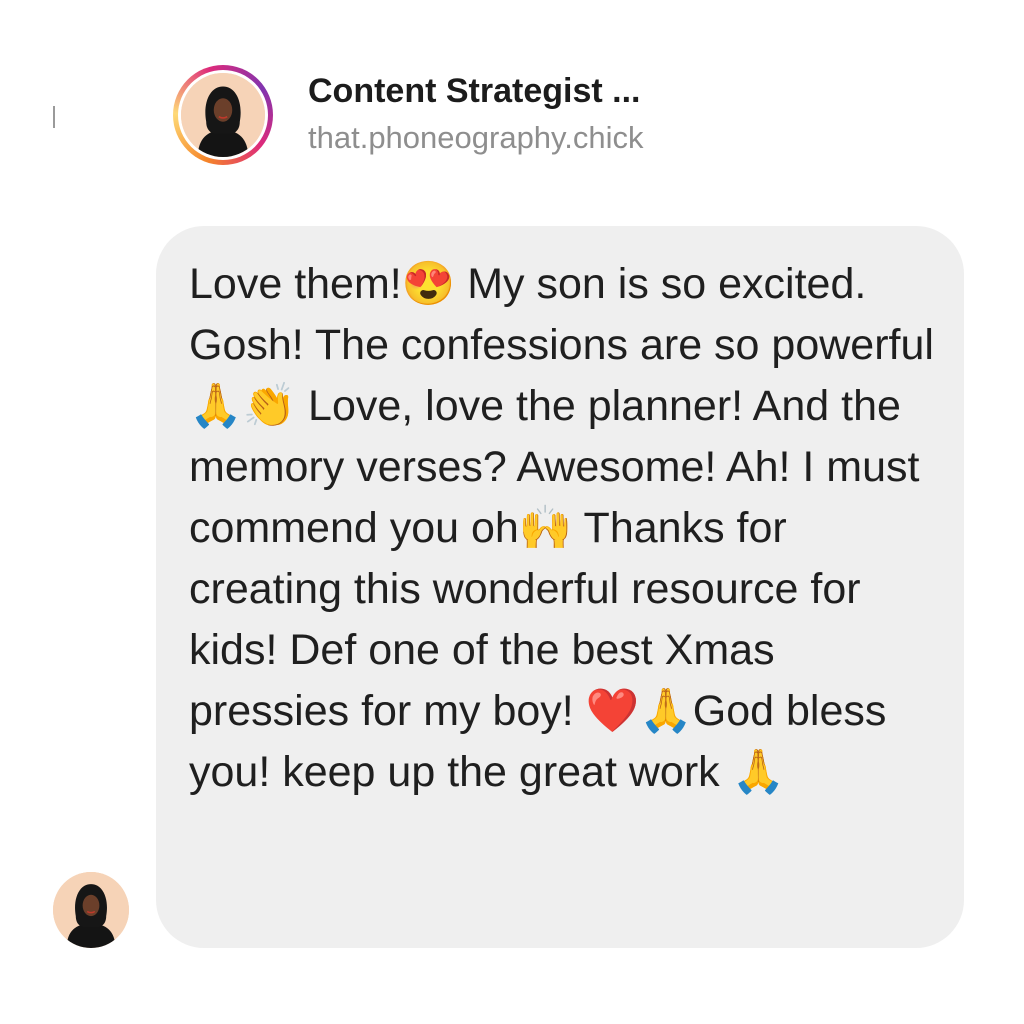  Describe the element at coordinates (54, 117) in the screenshot. I see `edge-divider` at that location.